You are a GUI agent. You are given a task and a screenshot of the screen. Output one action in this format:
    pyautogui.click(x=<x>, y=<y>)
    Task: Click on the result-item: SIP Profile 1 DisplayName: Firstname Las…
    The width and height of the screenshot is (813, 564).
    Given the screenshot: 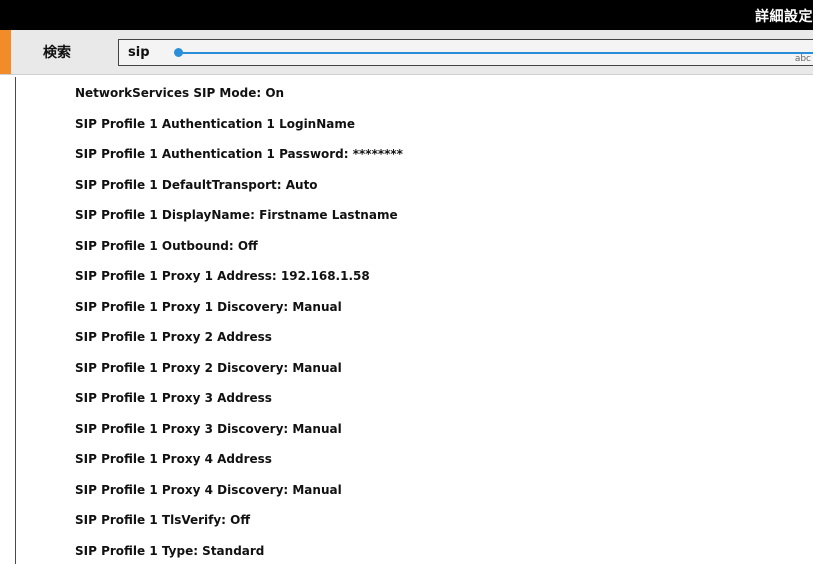 What is the action you would take?
    pyautogui.click(x=236, y=215)
    